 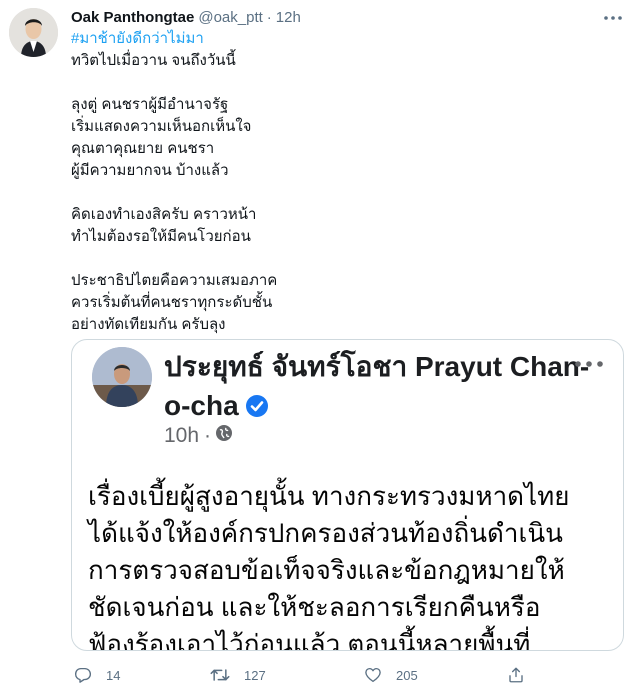 I want to click on reply-button: 14, so click(x=97, y=675).